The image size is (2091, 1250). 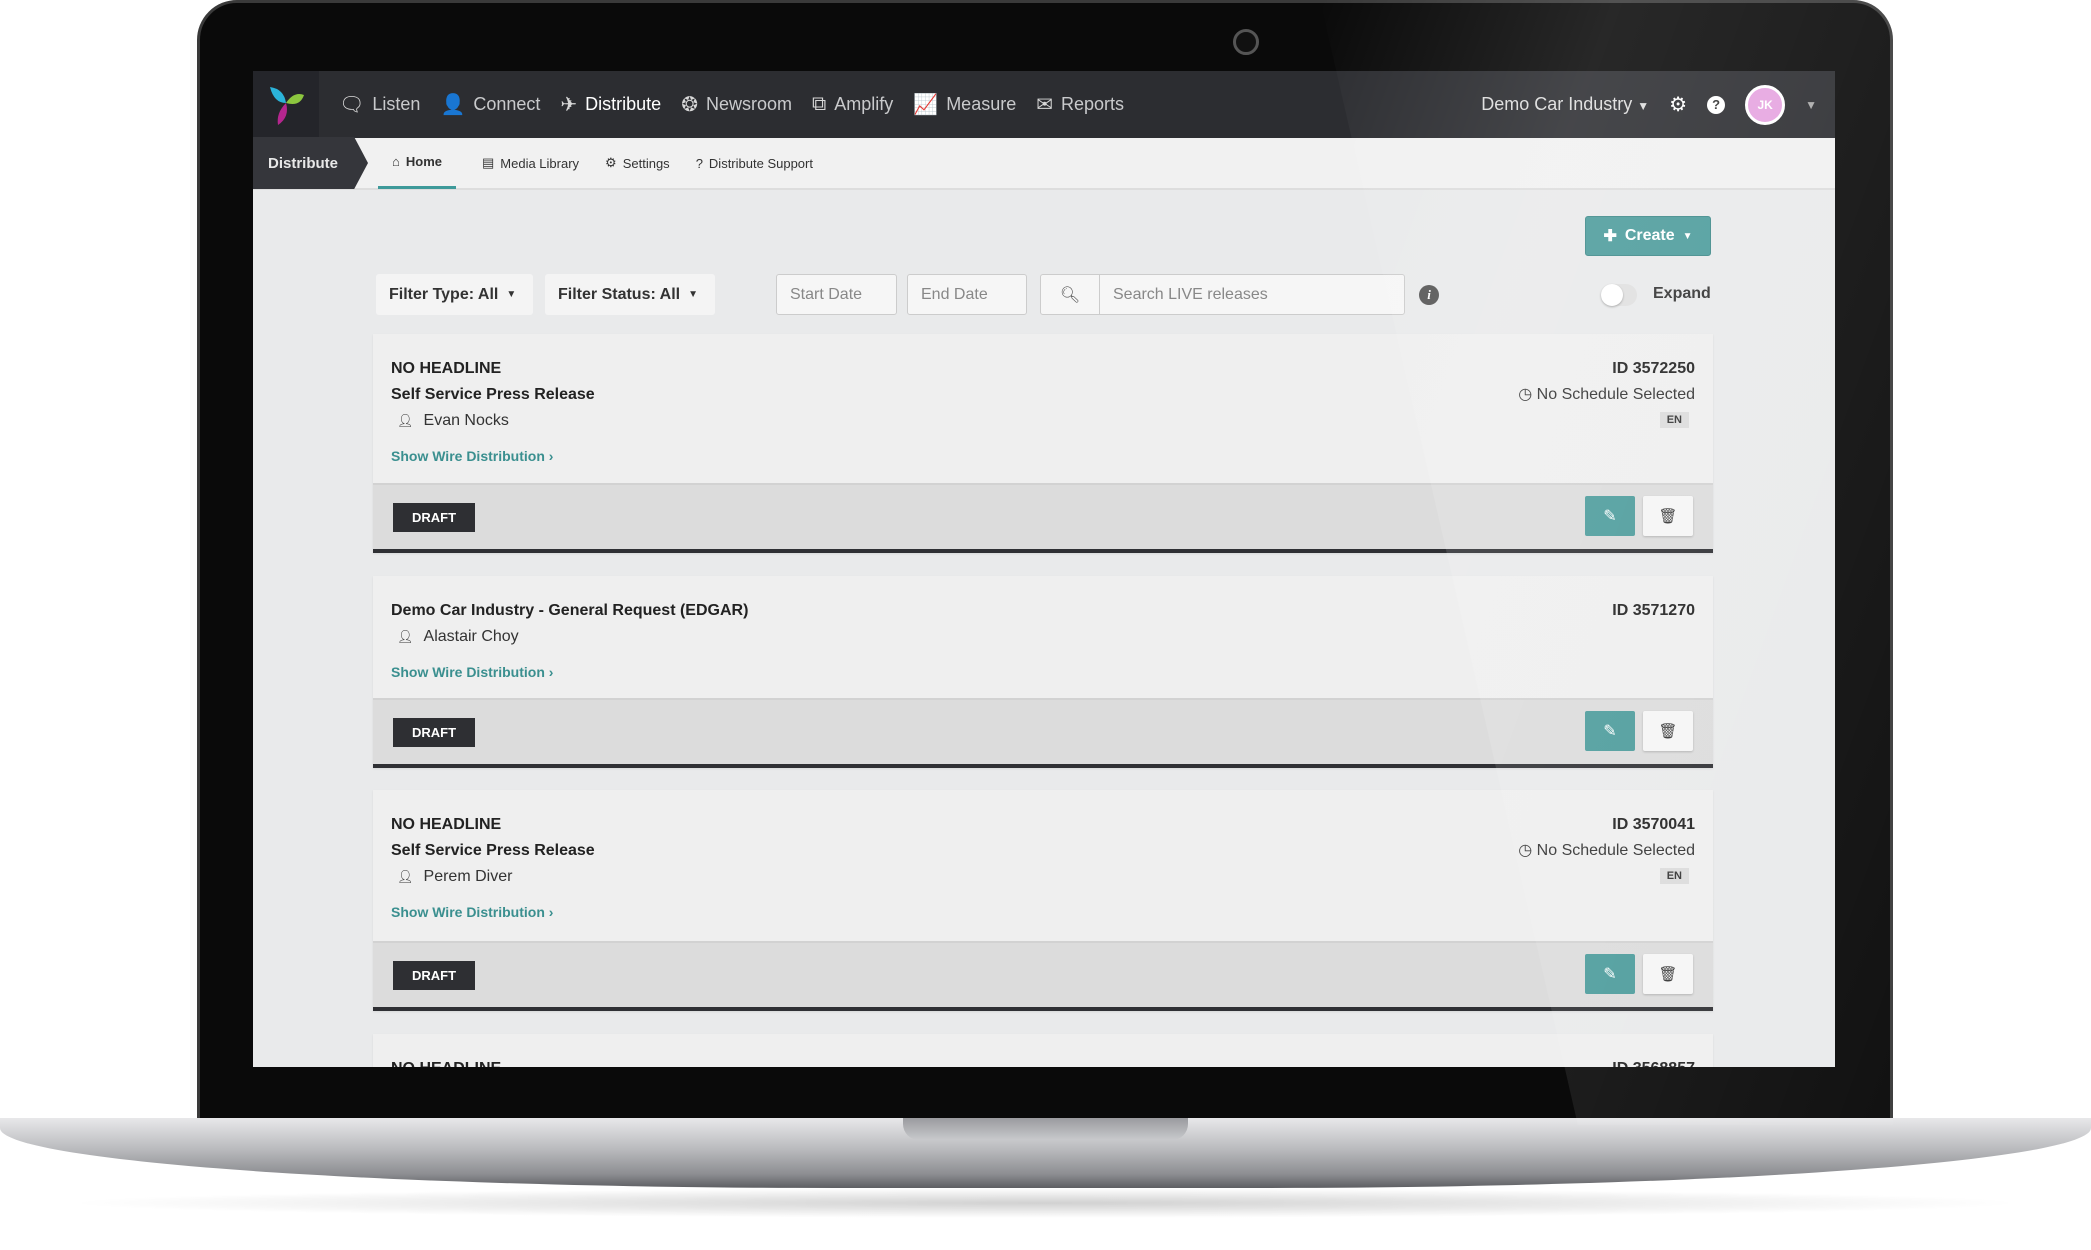 I want to click on nav-item-label: Distribute, so click(x=623, y=104).